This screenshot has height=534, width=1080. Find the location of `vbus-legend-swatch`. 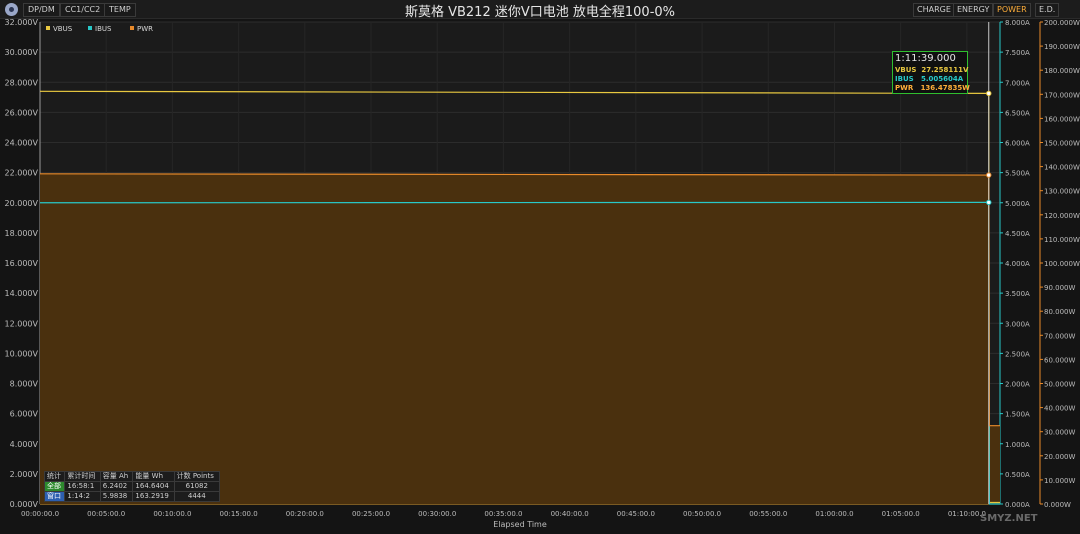

vbus-legend-swatch is located at coordinates (48, 28).